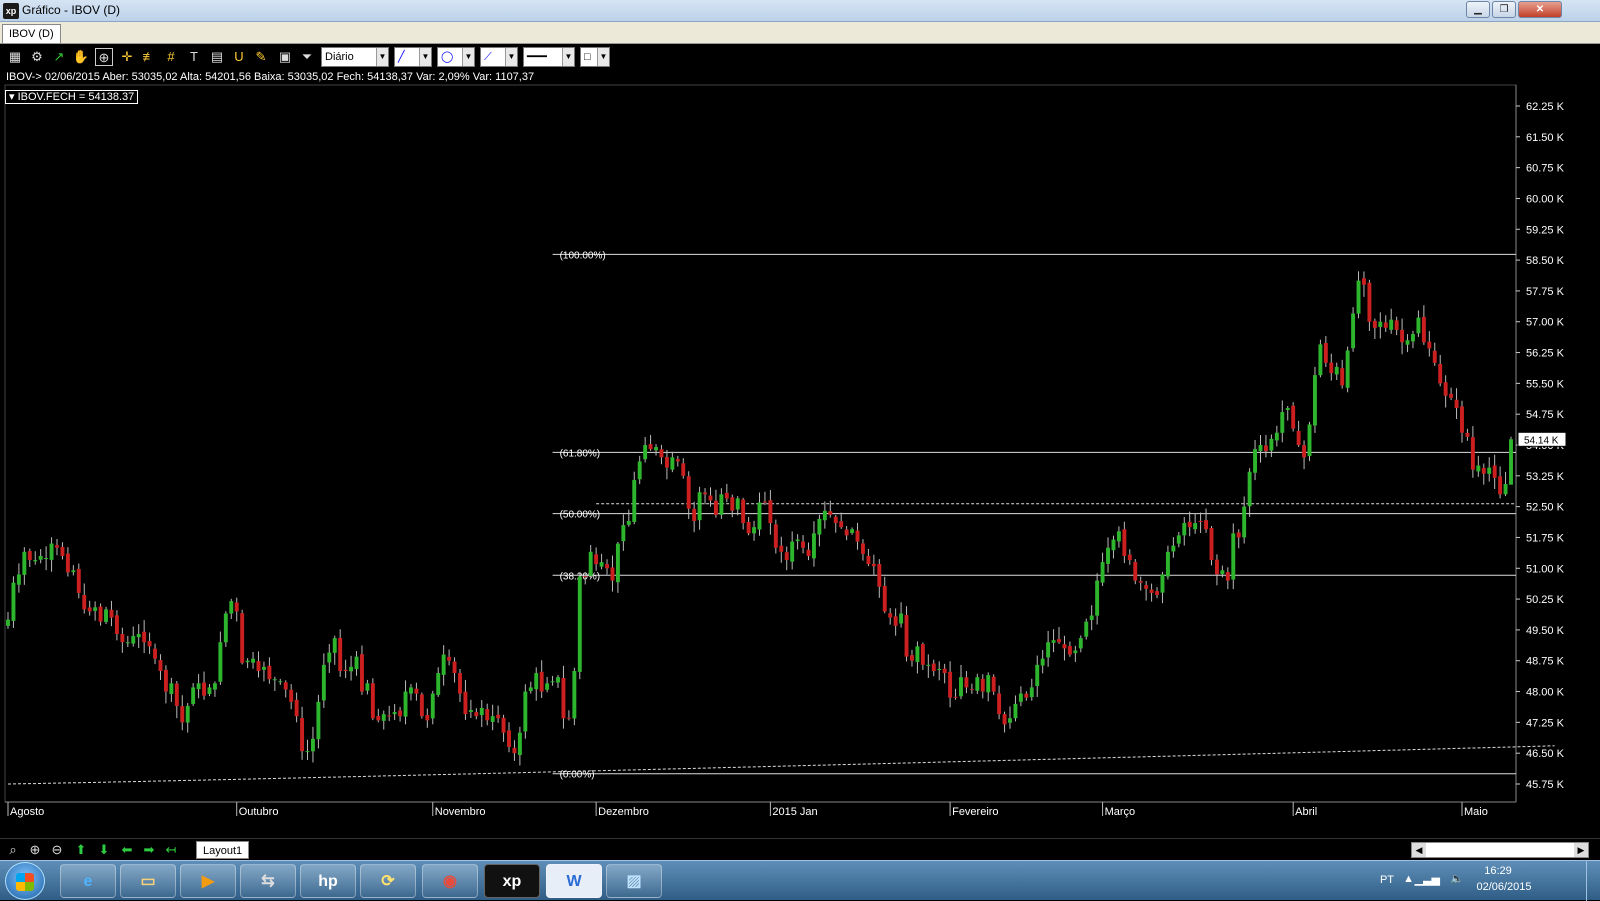 This screenshot has height=901, width=1600. Describe the element at coordinates (127, 57) in the screenshot. I see `crosshair-icon: ✛` at that location.